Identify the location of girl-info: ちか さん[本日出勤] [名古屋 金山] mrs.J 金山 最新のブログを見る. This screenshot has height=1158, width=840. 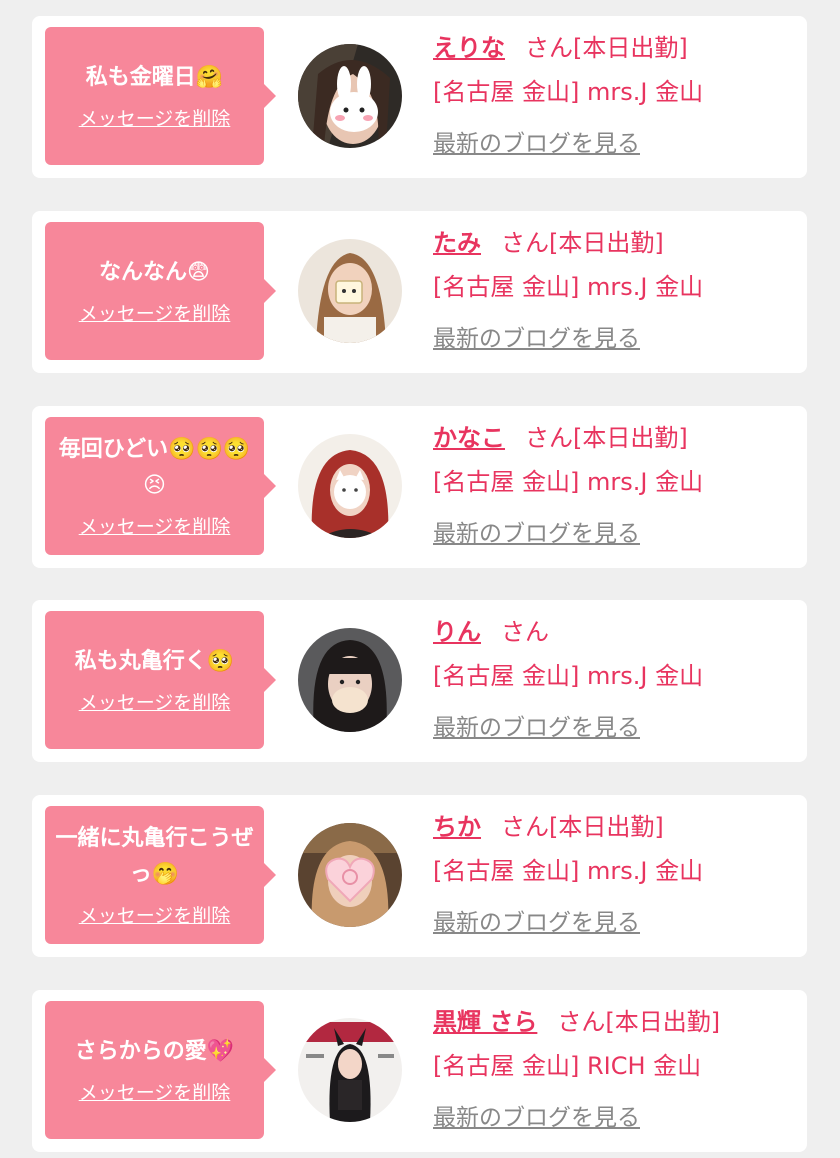
(615, 874).